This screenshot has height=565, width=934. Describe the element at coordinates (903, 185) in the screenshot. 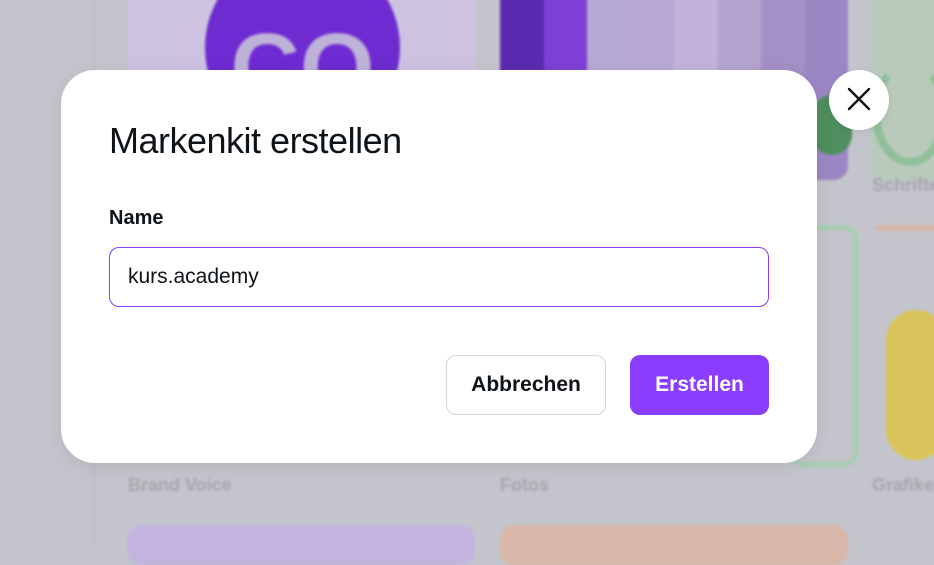

I see `card-label-schriften: Schriften` at that location.